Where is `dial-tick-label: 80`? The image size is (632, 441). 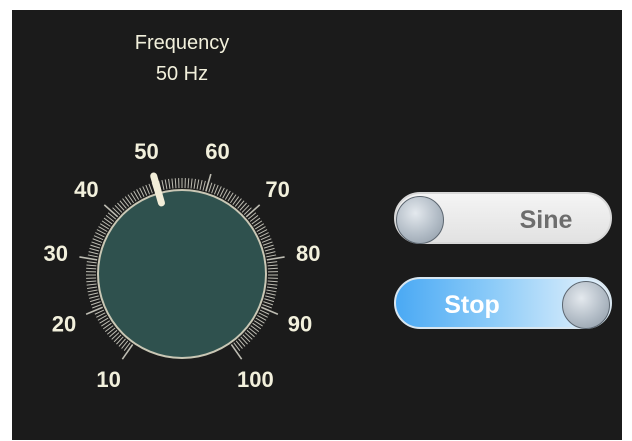 dial-tick-label: 80 is located at coordinates (308, 253).